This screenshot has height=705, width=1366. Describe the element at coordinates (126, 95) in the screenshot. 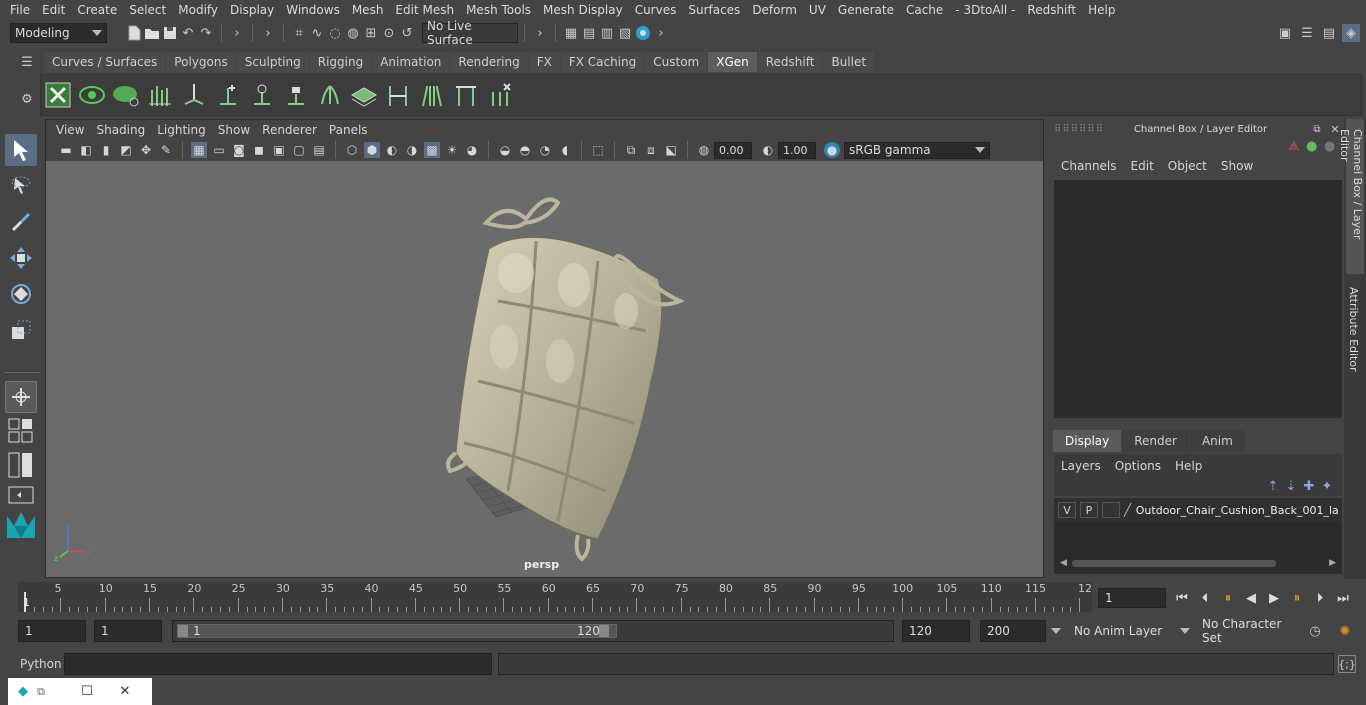

I see `xgen-leaf-icon` at that location.